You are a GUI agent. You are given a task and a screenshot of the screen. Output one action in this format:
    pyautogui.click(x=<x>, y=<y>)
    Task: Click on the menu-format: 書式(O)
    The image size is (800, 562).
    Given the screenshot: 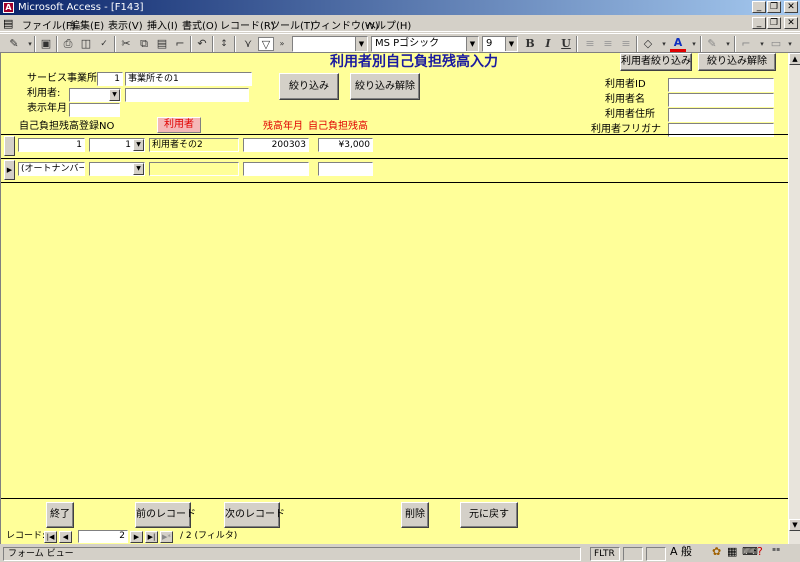 What is the action you would take?
    pyautogui.click(x=200, y=24)
    